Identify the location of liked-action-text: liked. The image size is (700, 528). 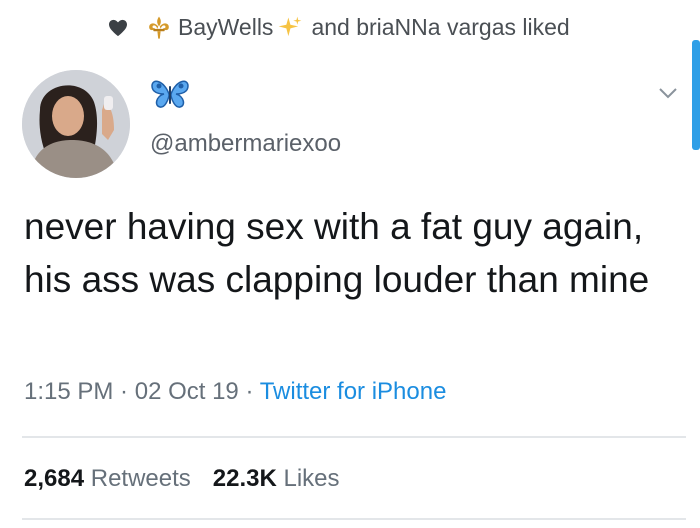
(546, 27).